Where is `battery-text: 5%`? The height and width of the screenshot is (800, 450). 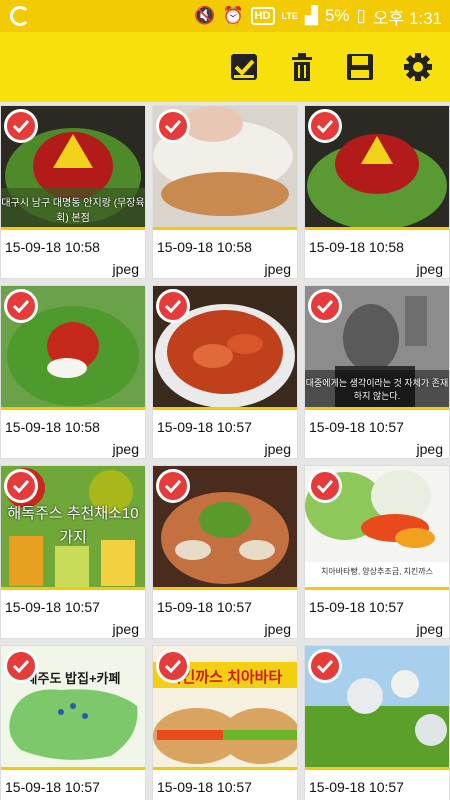 battery-text: 5% is located at coordinates (337, 15).